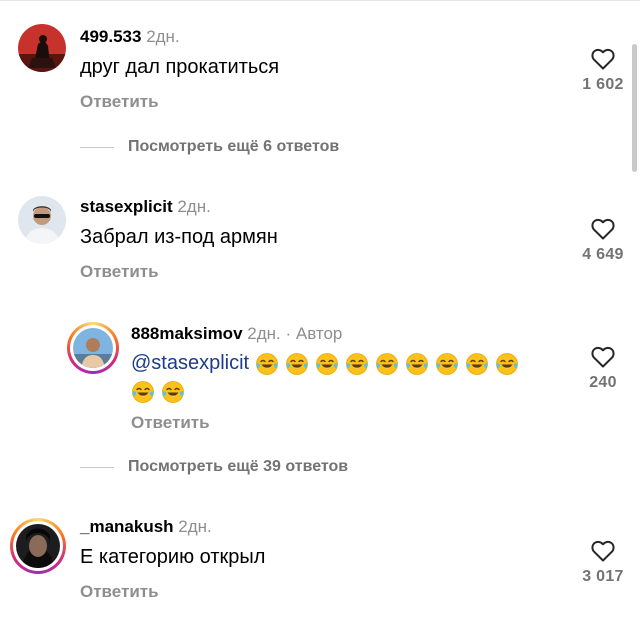 The height and width of the screenshot is (620, 640). I want to click on mention-link: @stasexplicit, so click(190, 363).